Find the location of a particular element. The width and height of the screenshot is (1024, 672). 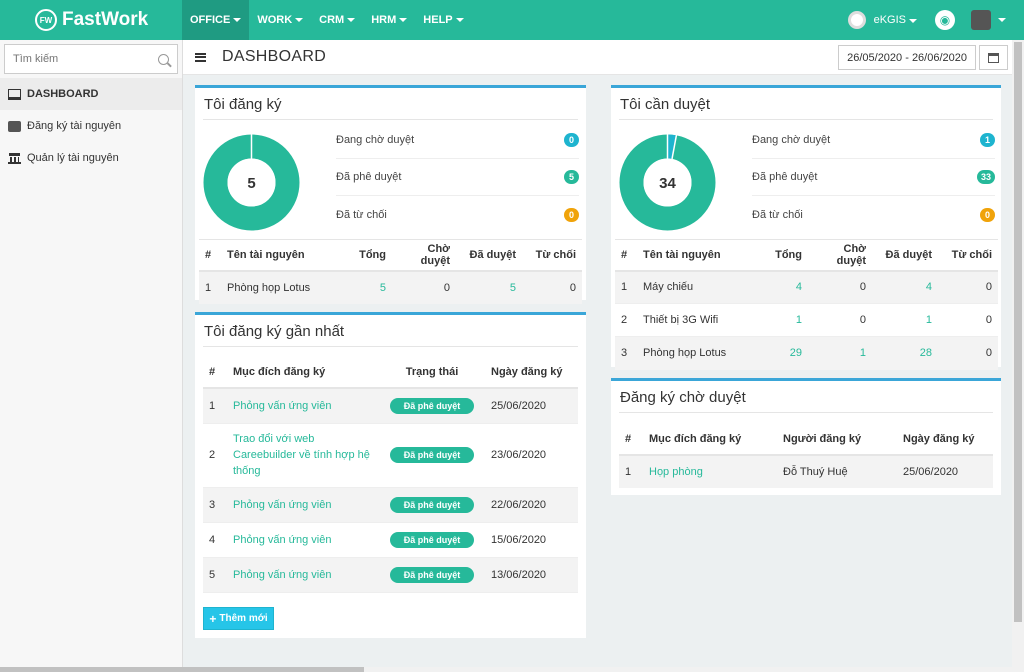

add-new-button: + Thêm mới is located at coordinates (238, 618).